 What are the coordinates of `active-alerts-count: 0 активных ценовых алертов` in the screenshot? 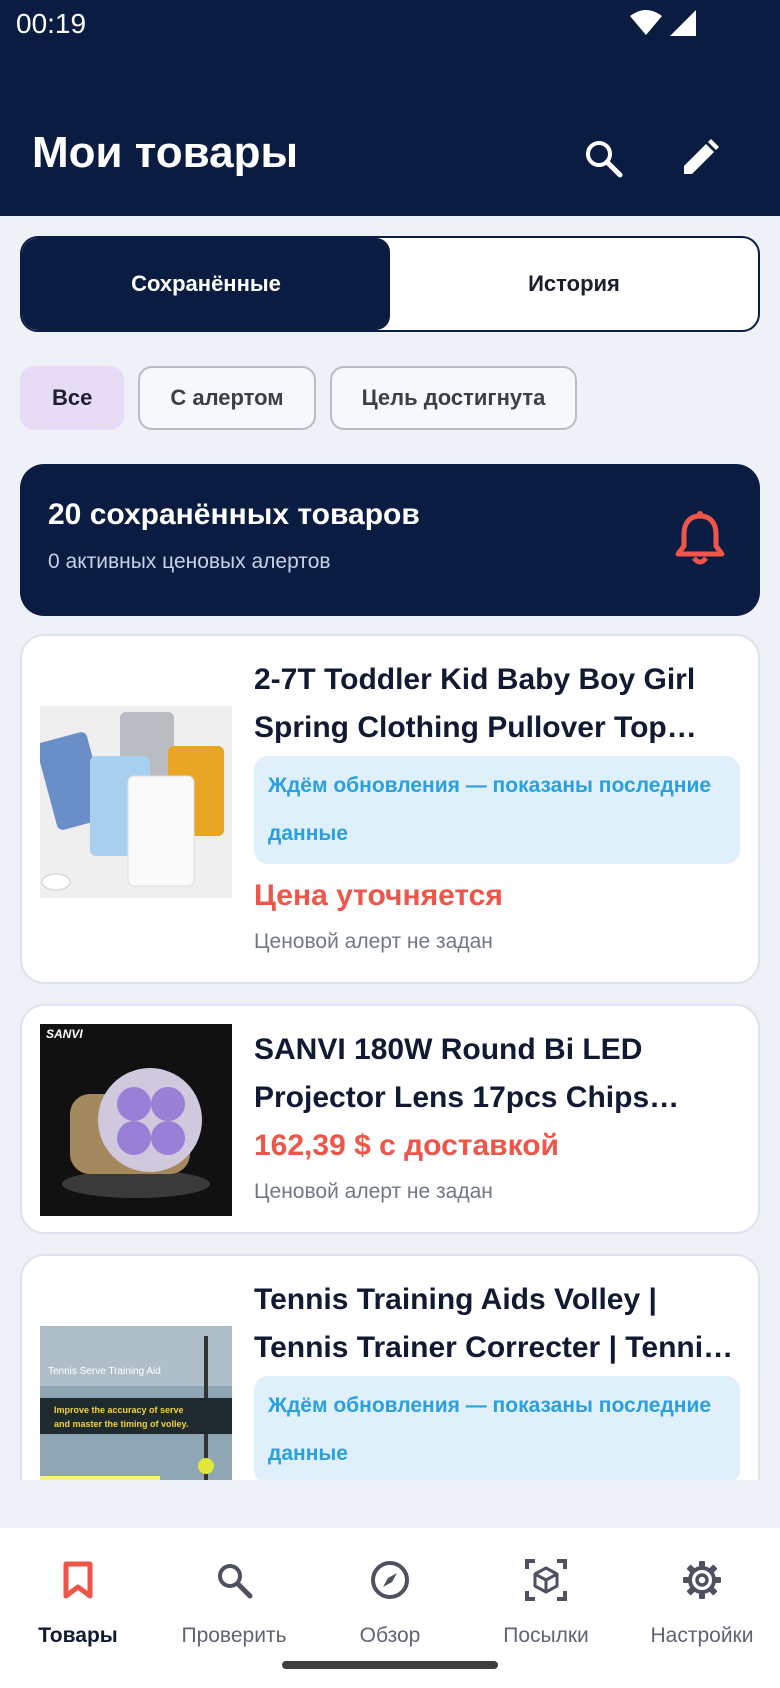 It's located at (189, 561).